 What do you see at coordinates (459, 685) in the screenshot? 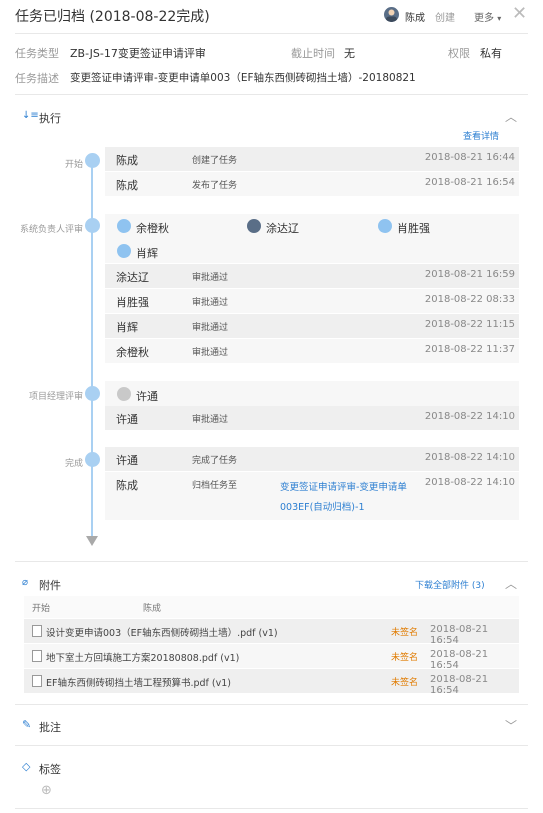
I see `file-time: 2018-08-21 16:54` at bounding box center [459, 685].